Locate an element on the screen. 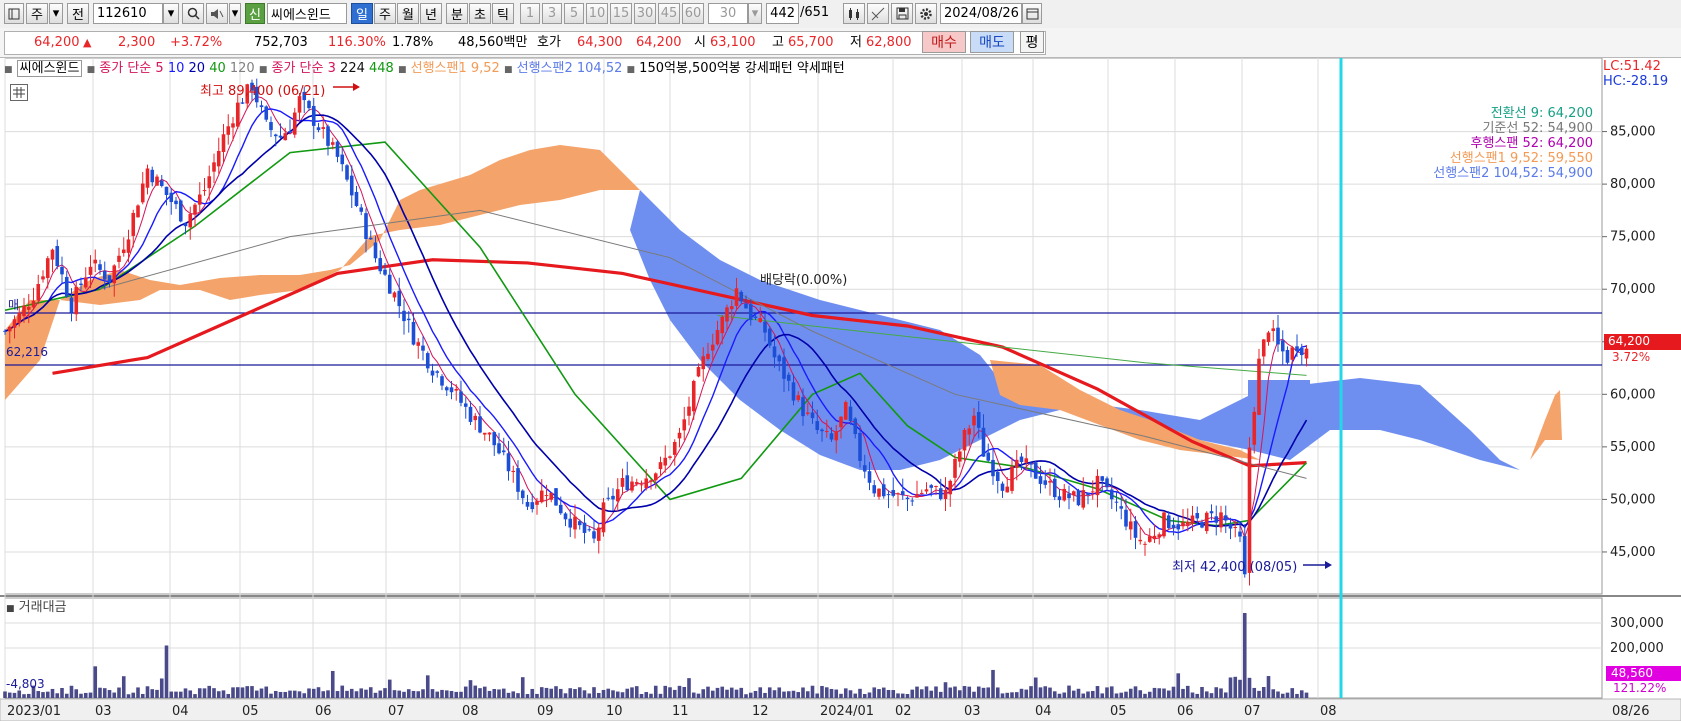  interval-select: 30 is located at coordinates (728, 13).